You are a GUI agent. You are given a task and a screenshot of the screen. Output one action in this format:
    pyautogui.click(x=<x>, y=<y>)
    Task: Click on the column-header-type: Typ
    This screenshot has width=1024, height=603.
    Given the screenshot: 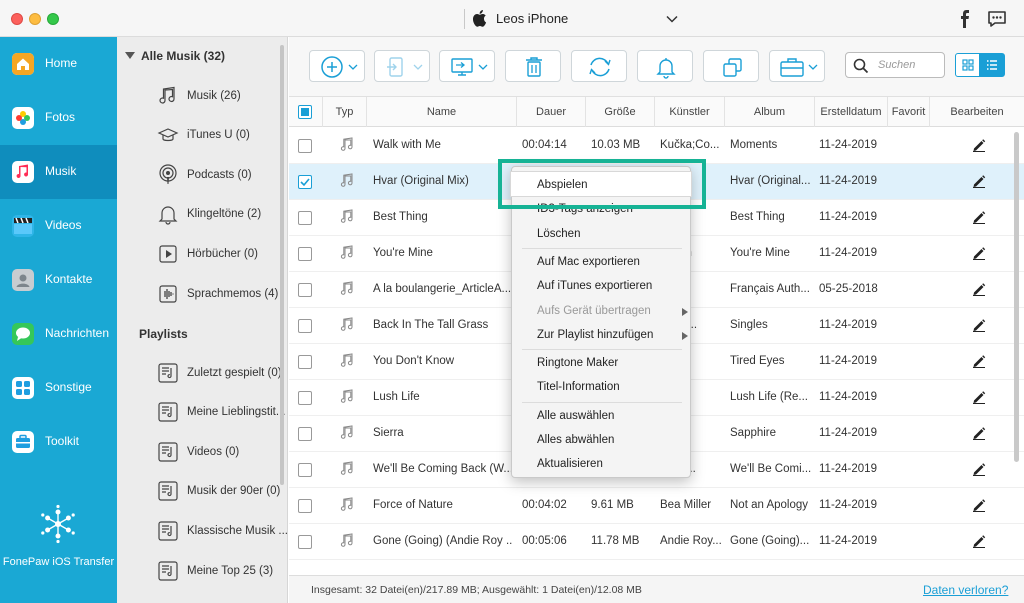 What is the action you would take?
    pyautogui.click(x=345, y=112)
    